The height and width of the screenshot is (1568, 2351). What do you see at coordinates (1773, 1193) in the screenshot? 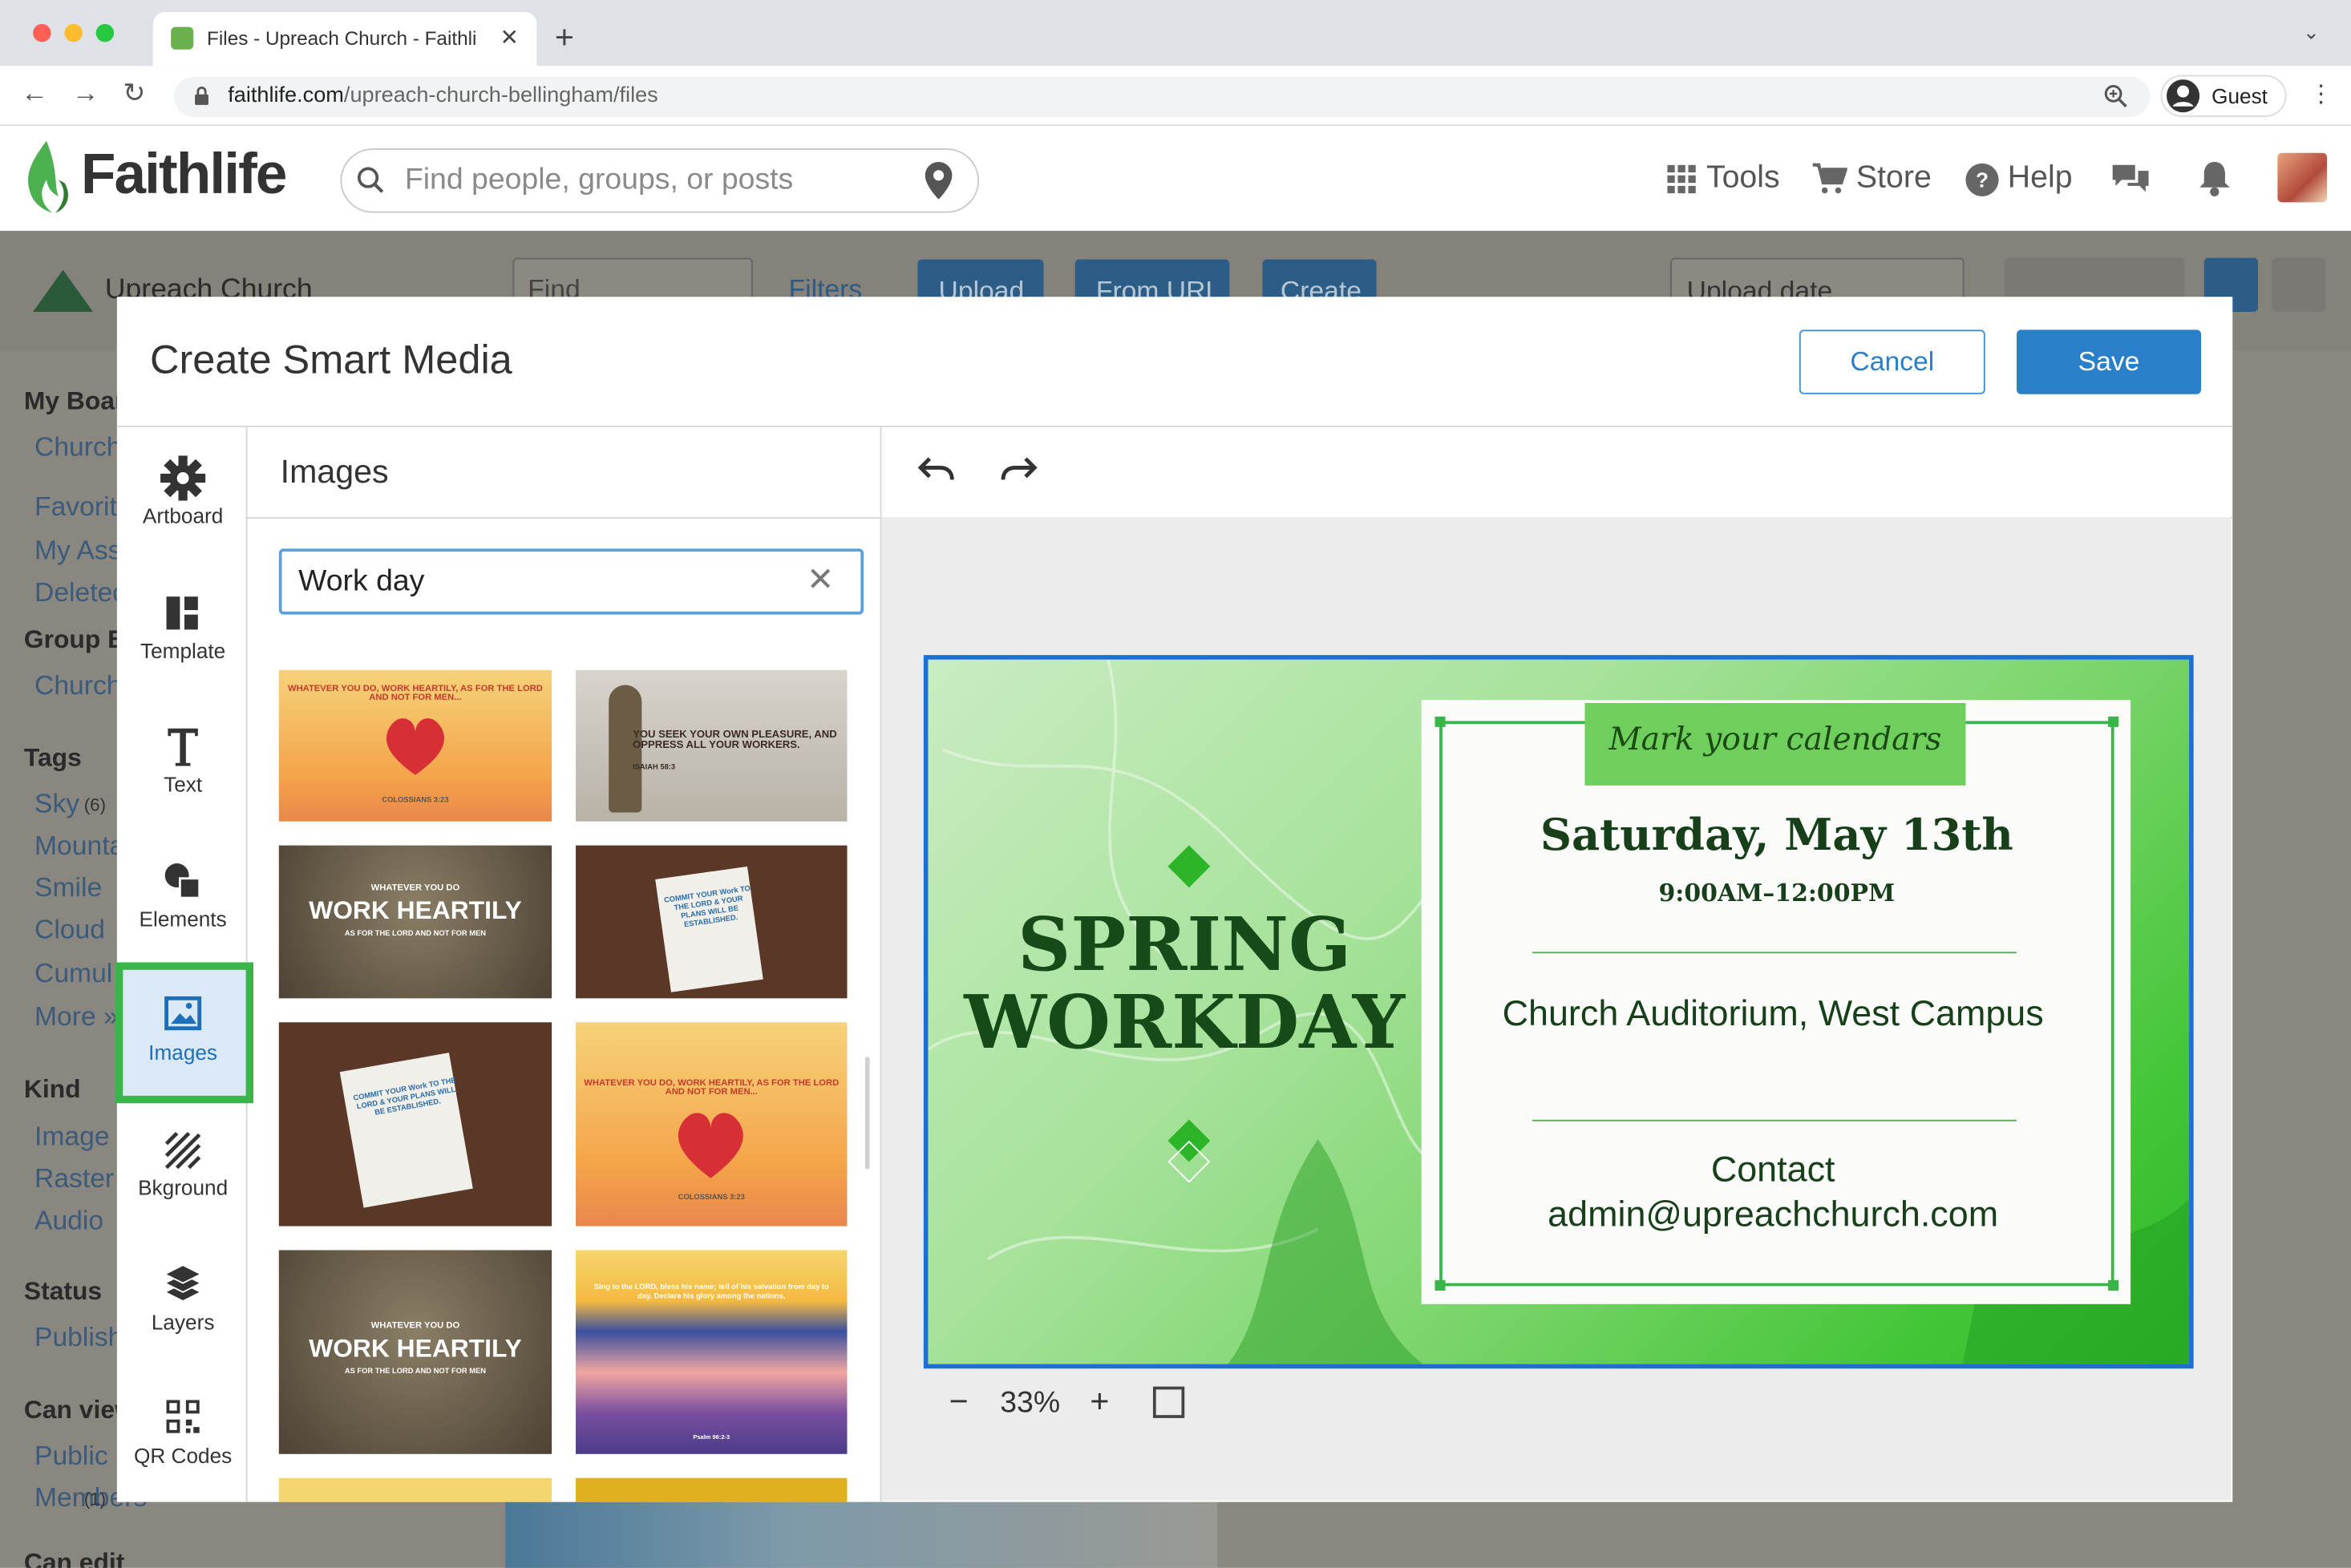
I see `event-contact: Contact admin@upreachchurch.com` at bounding box center [1773, 1193].